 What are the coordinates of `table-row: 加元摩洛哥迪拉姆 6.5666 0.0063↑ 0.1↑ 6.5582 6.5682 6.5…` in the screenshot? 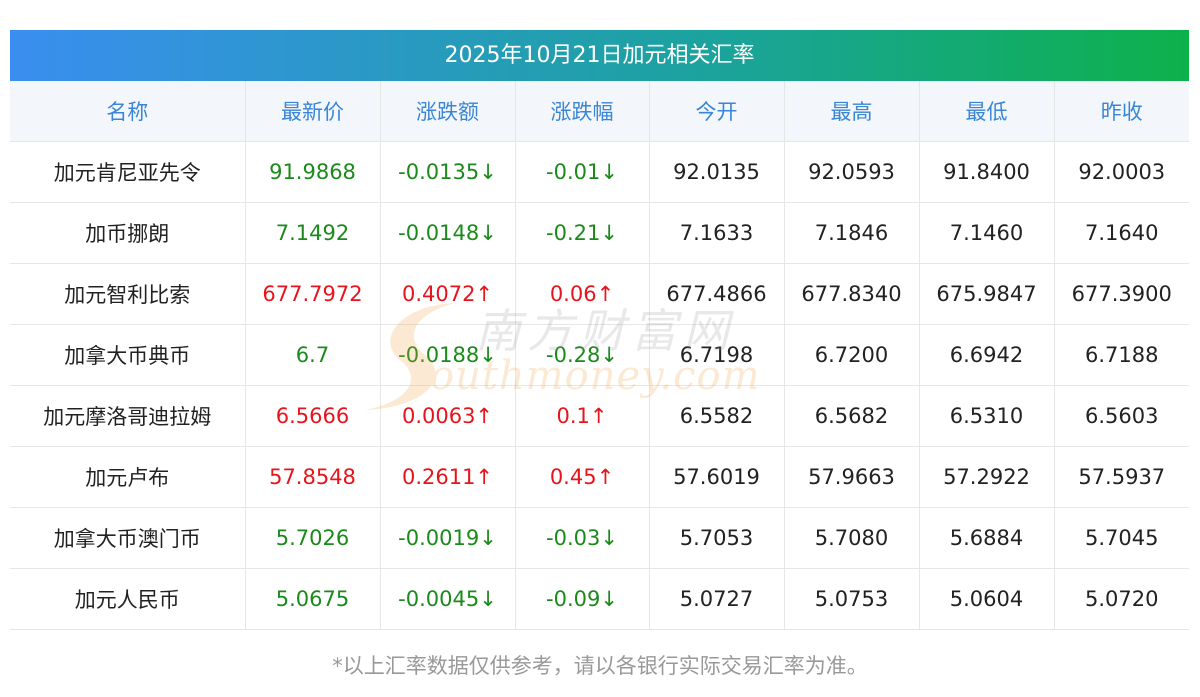 It's located at (599, 416).